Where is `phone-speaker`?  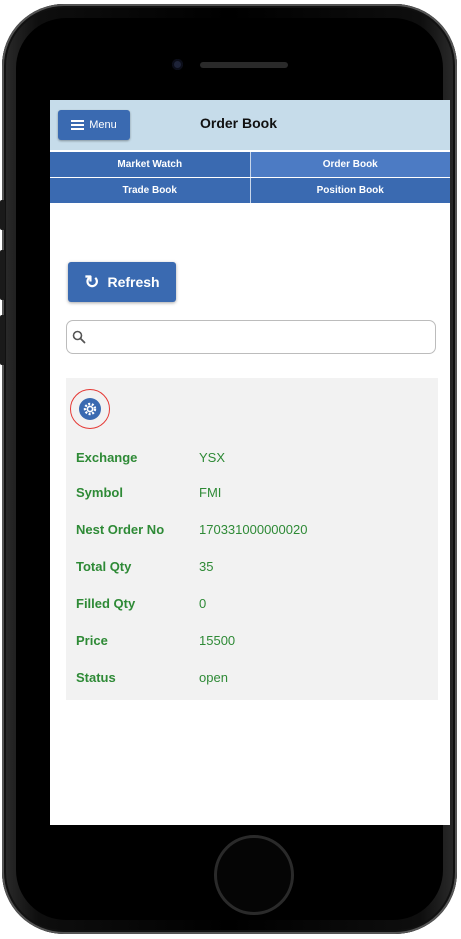 phone-speaker is located at coordinates (244, 65).